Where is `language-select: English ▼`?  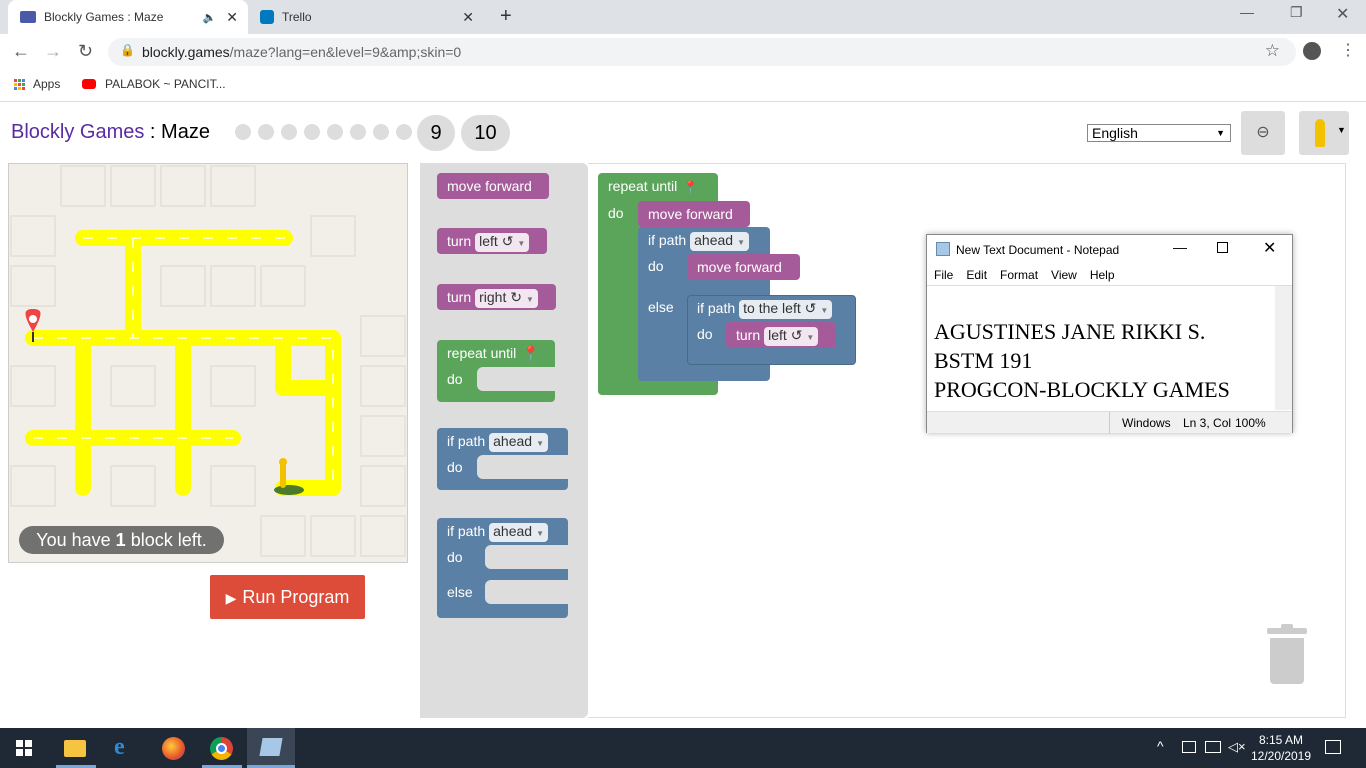 language-select: English ▼ is located at coordinates (1159, 133).